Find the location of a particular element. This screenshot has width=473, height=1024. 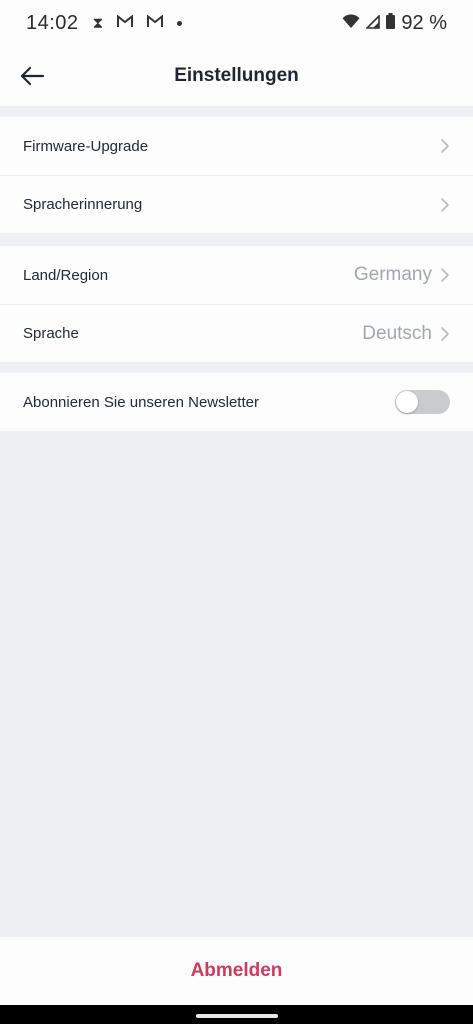

system-nav-bar is located at coordinates (236, 1014).